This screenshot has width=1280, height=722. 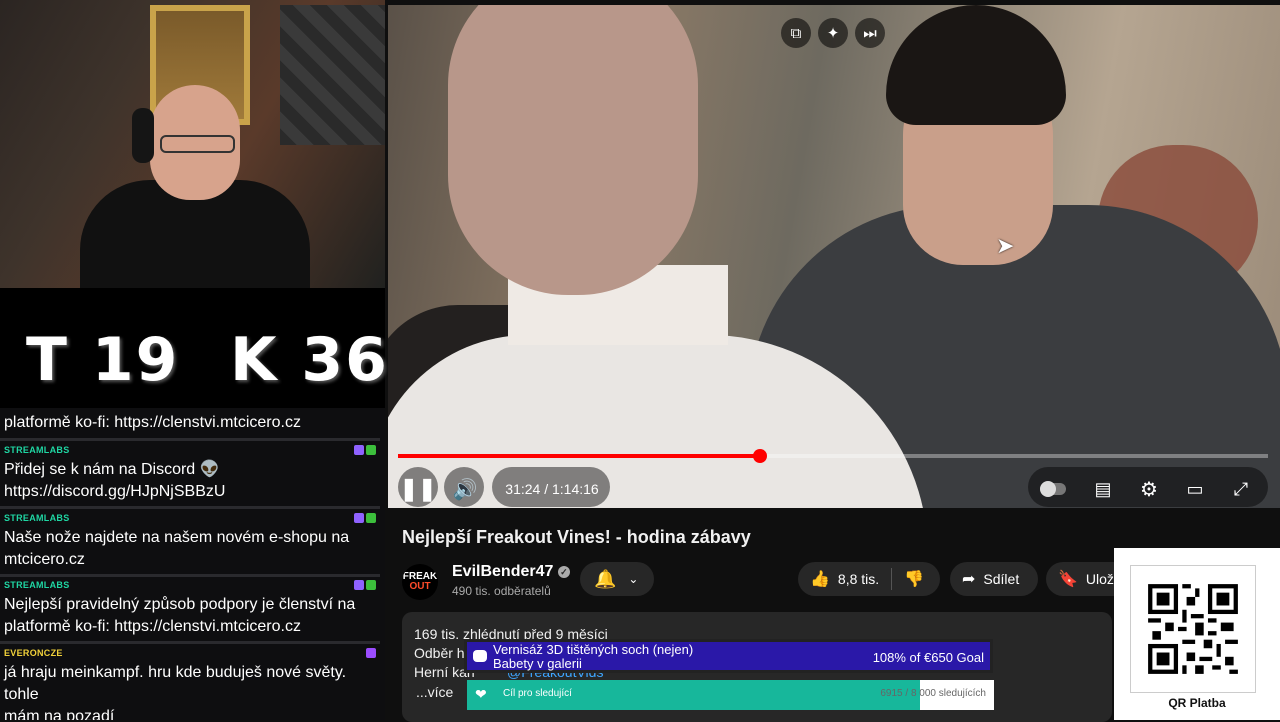 What do you see at coordinates (420, 586) in the screenshot?
I see `avatar-text: OUT` at bounding box center [420, 586].